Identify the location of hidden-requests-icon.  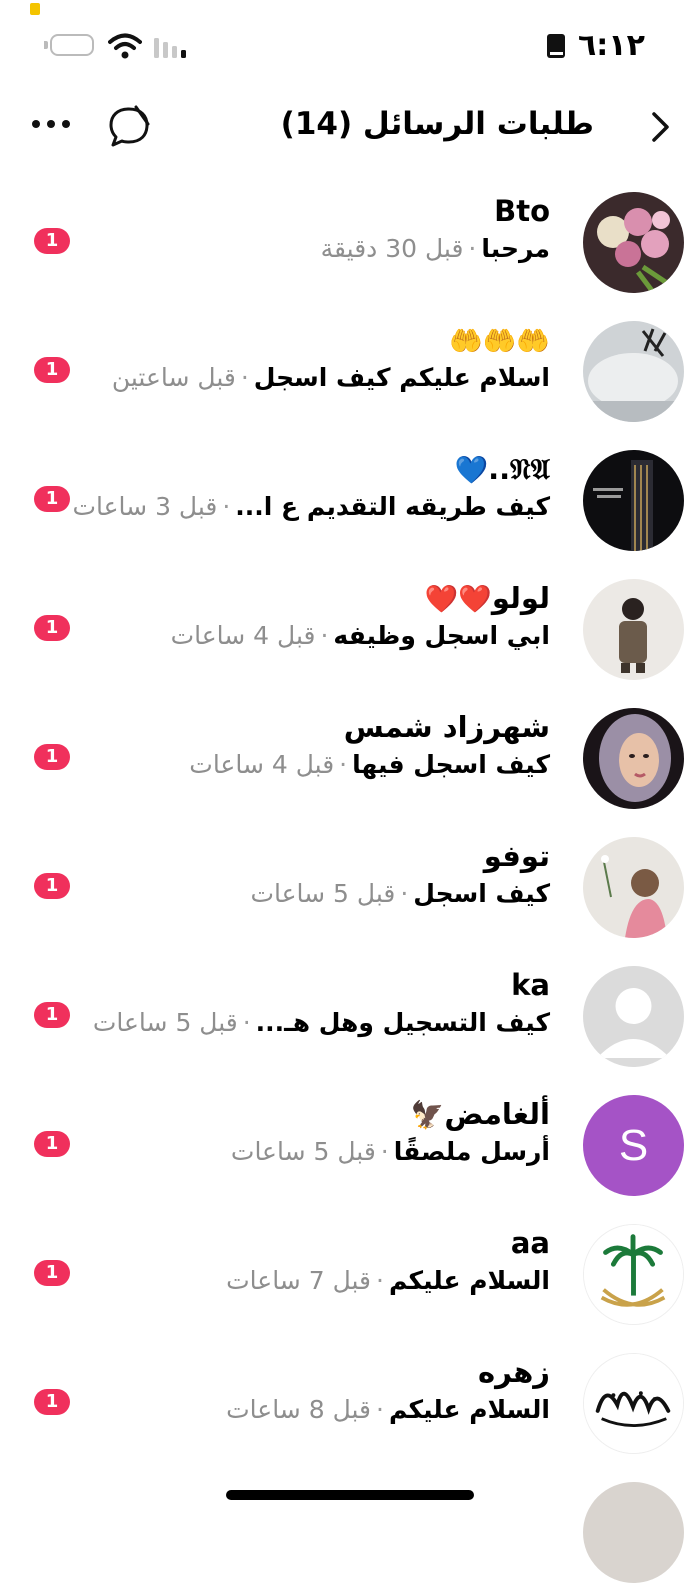
(129, 126).